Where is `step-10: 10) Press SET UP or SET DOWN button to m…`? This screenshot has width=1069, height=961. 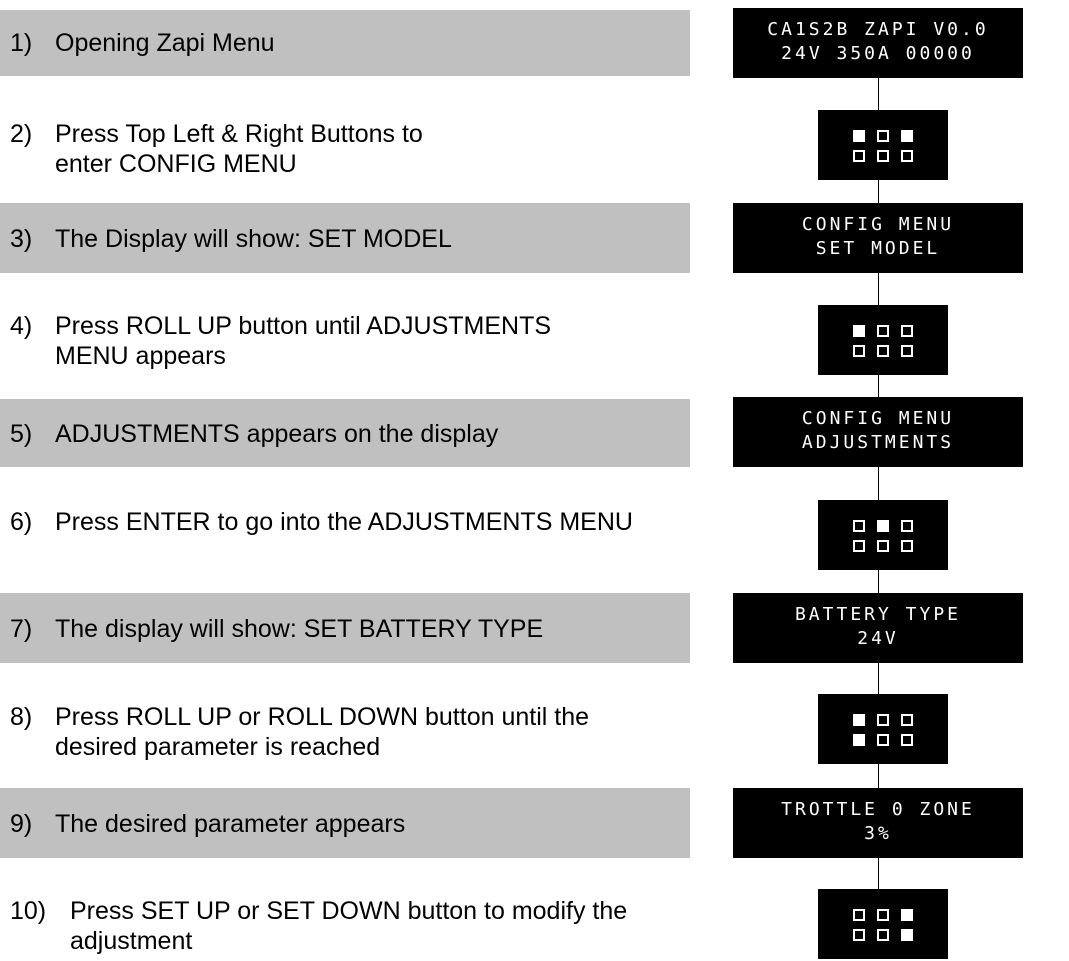 step-10: 10) Press SET UP or SET DOWN button to m… is located at coordinates (345, 921).